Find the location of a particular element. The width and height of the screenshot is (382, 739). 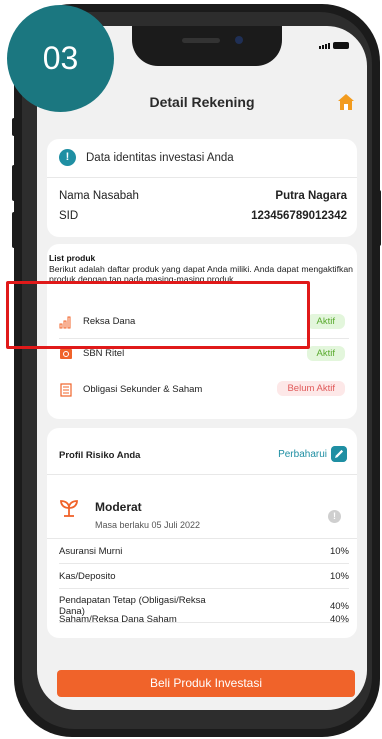

notch is located at coordinates (207, 46).